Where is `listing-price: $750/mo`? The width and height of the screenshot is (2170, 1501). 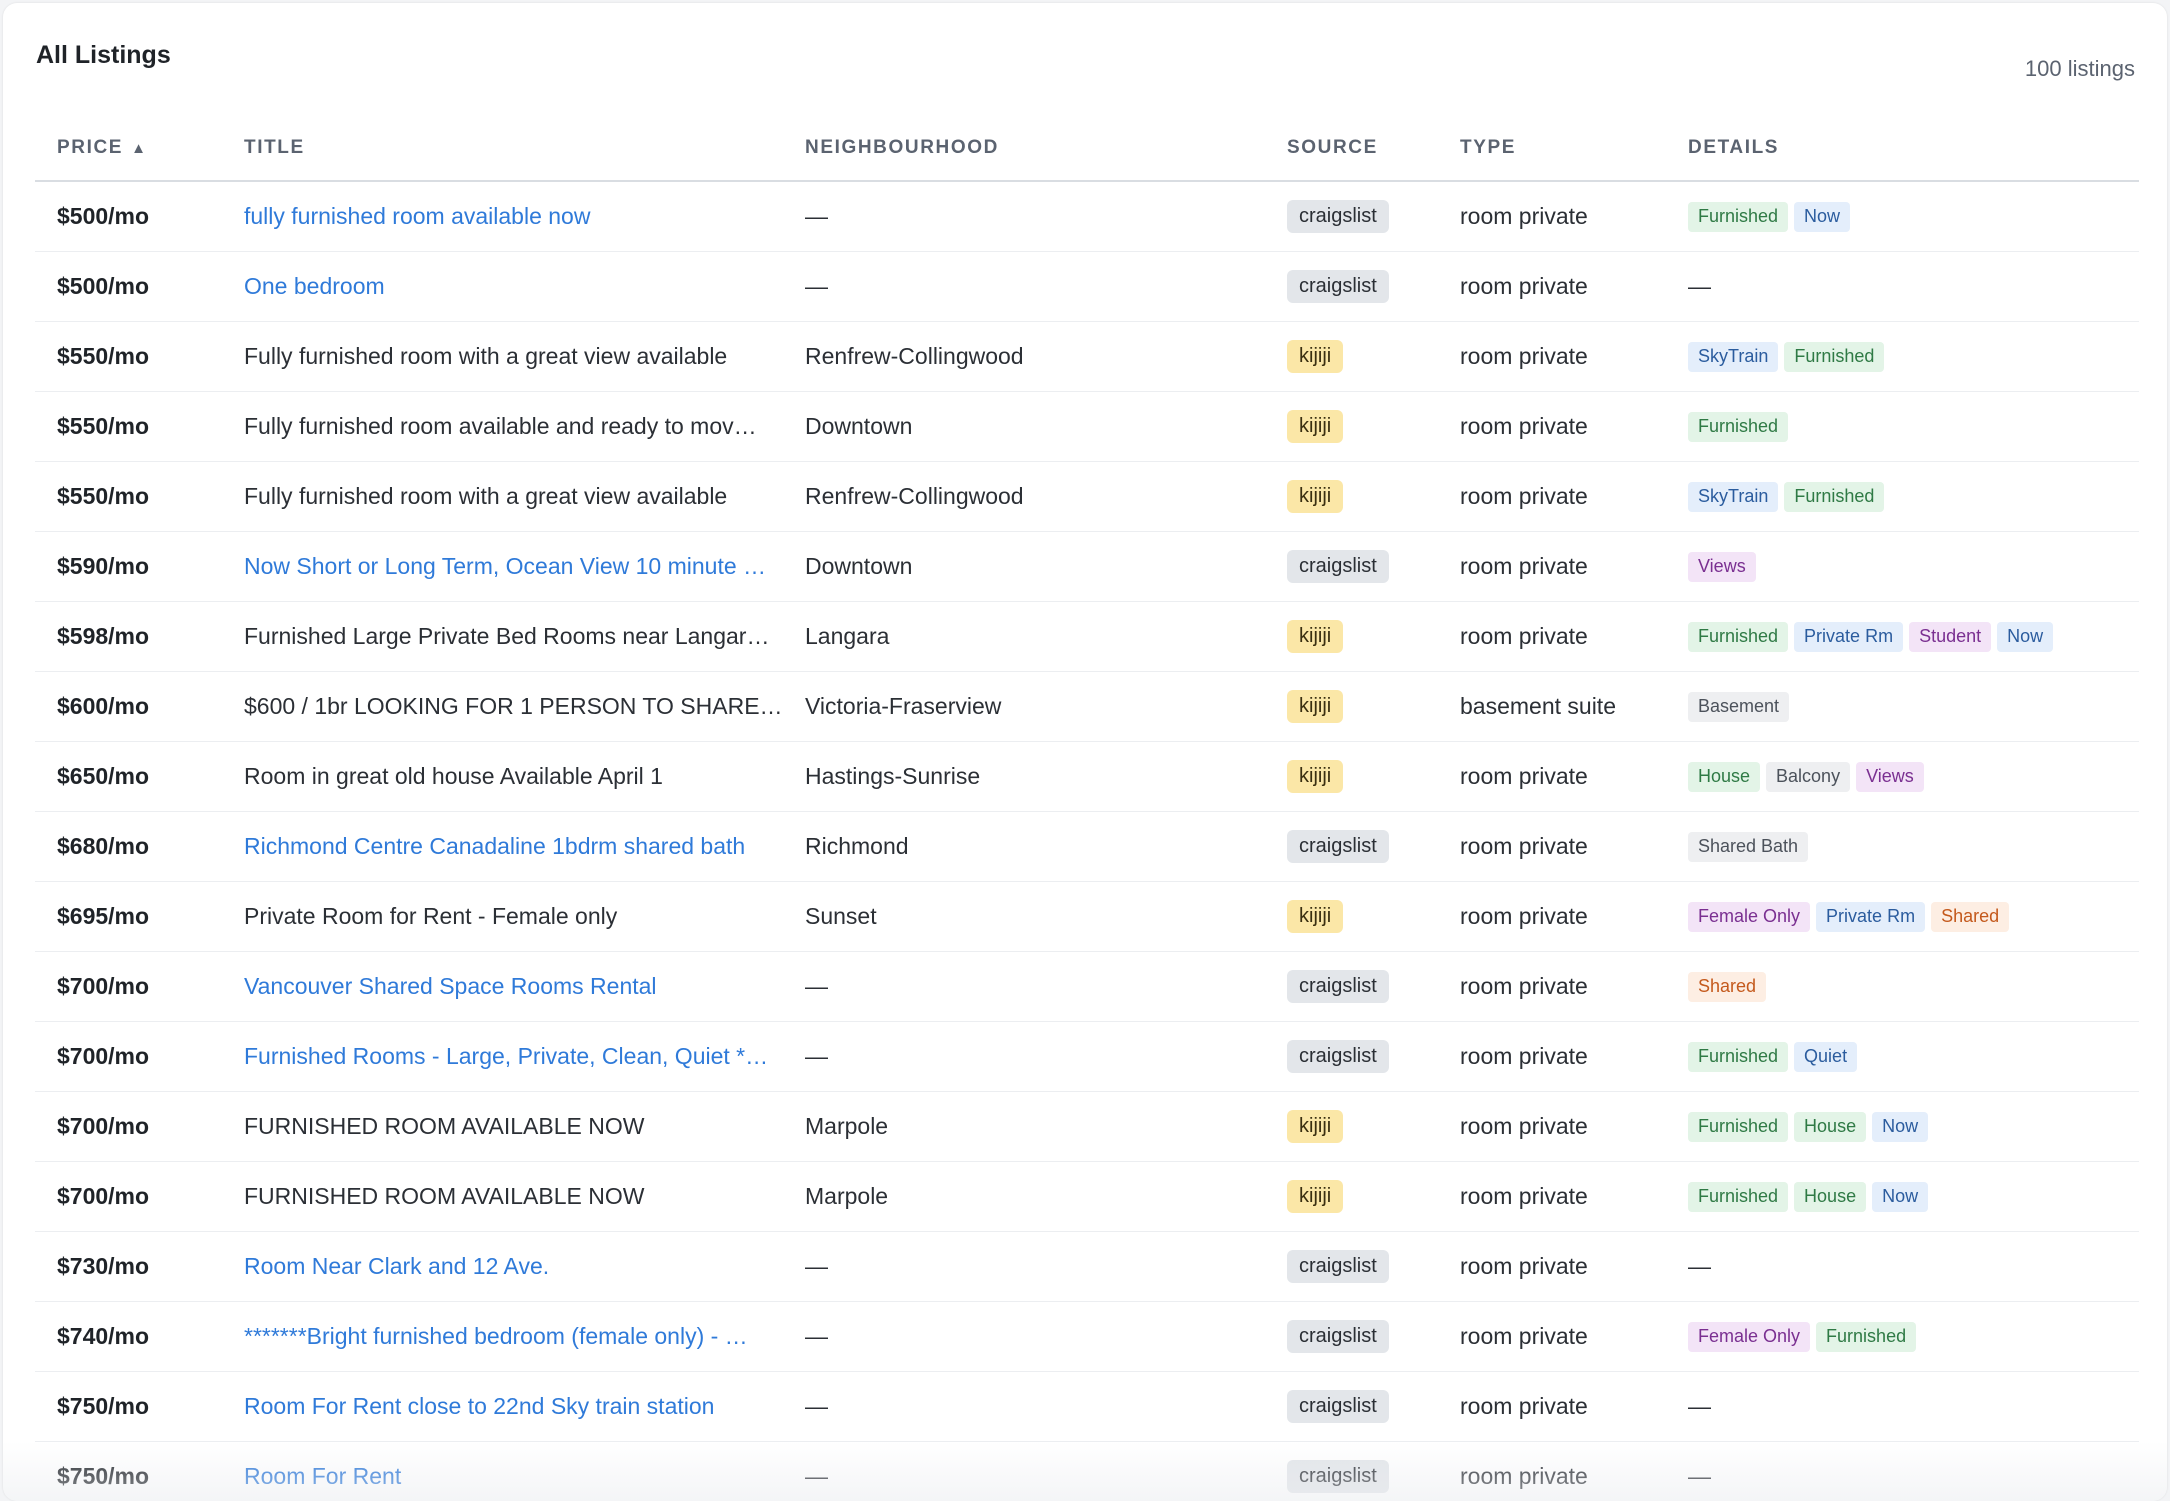 listing-price: $750/mo is located at coordinates (128, 1471).